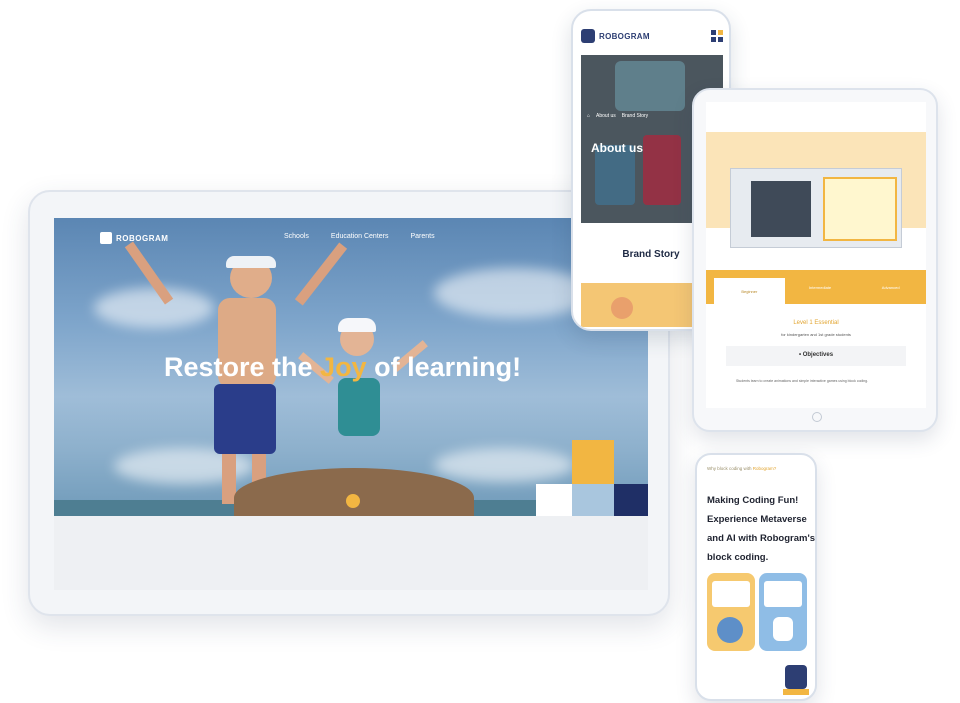 The image size is (960, 703). I want to click on menu-grid-icon, so click(717, 36).